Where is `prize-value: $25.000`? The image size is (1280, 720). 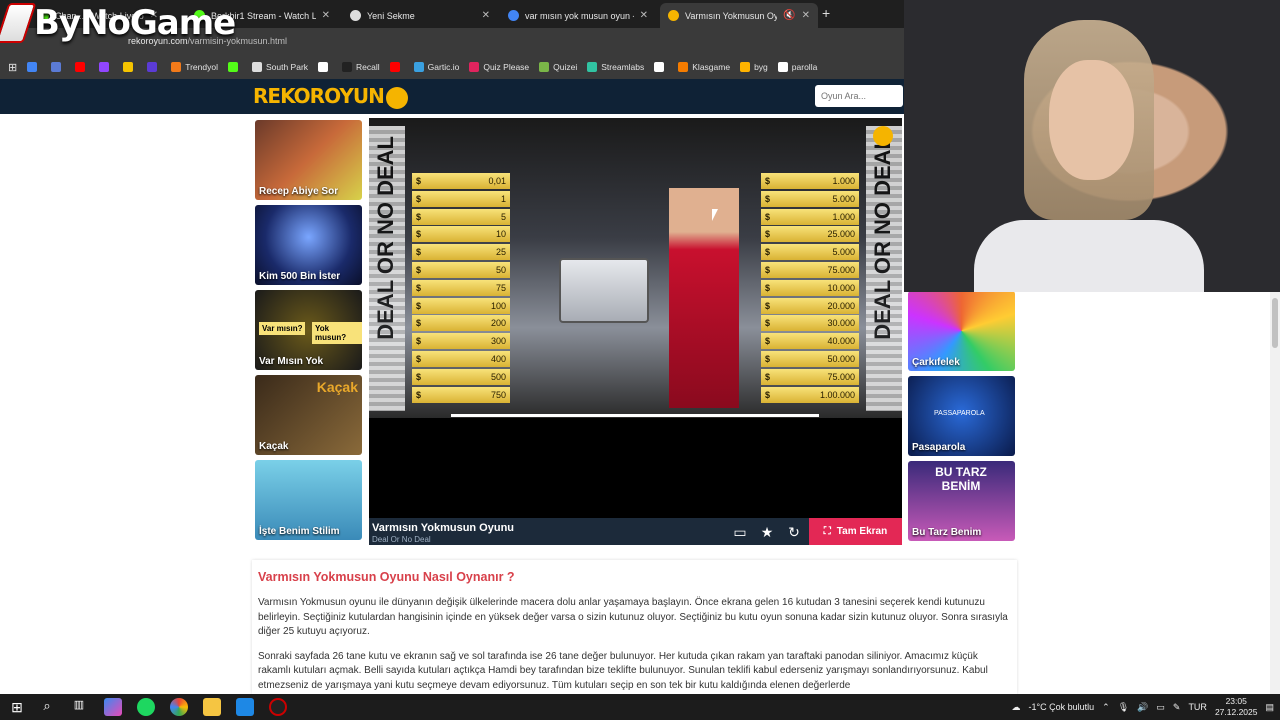 prize-value: $25.000 is located at coordinates (810, 234).